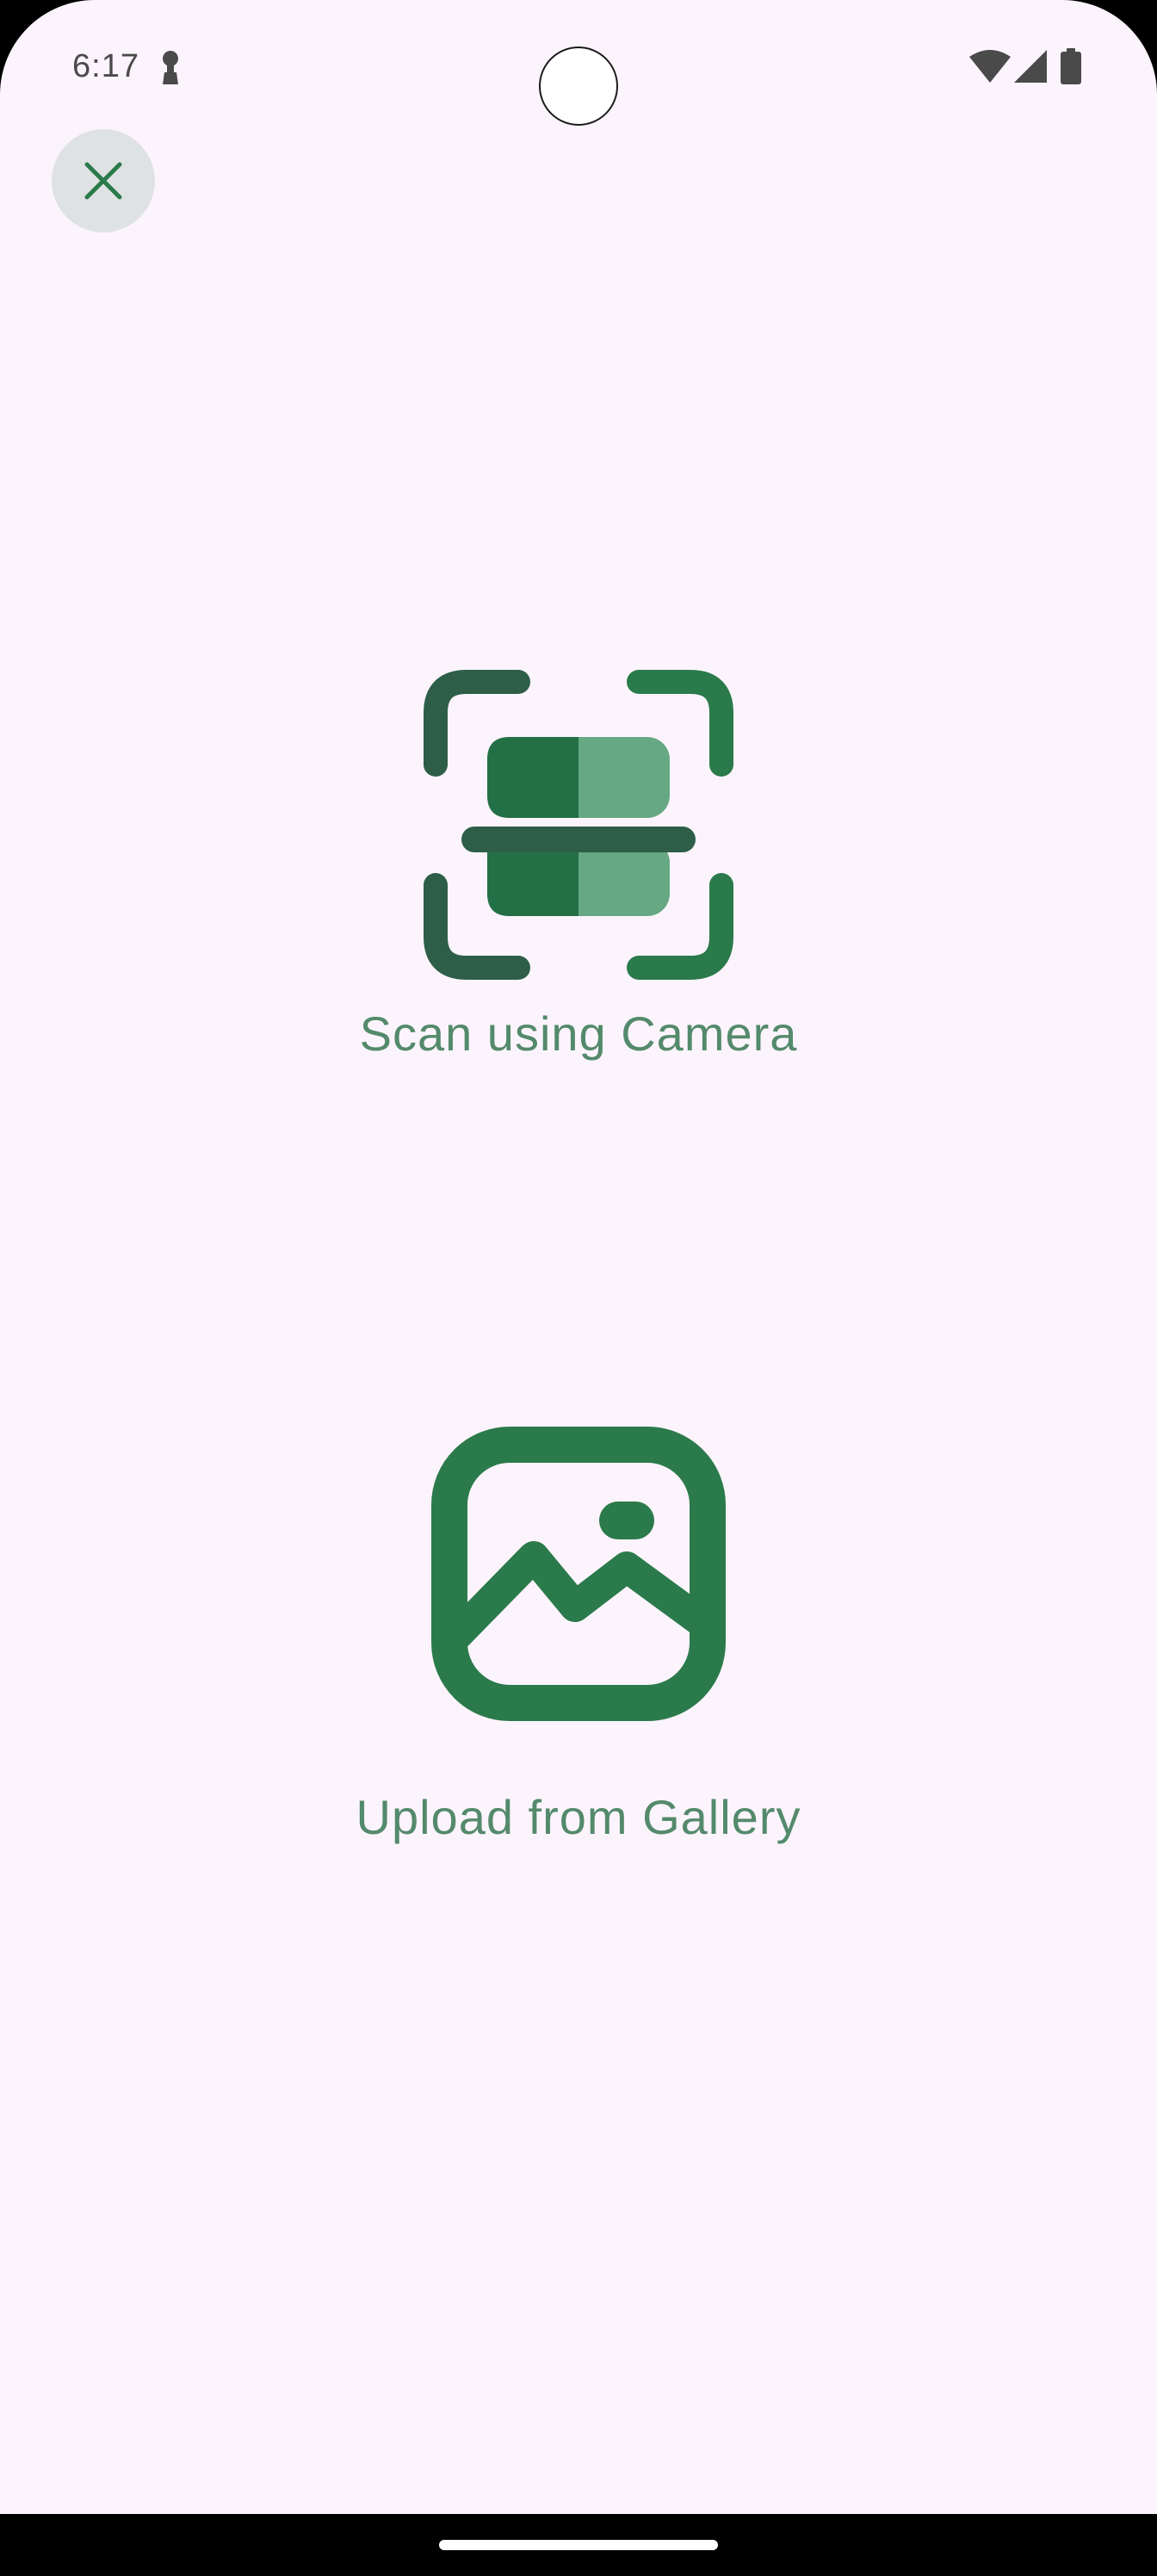  I want to click on status-time: 6:17, so click(106, 66).